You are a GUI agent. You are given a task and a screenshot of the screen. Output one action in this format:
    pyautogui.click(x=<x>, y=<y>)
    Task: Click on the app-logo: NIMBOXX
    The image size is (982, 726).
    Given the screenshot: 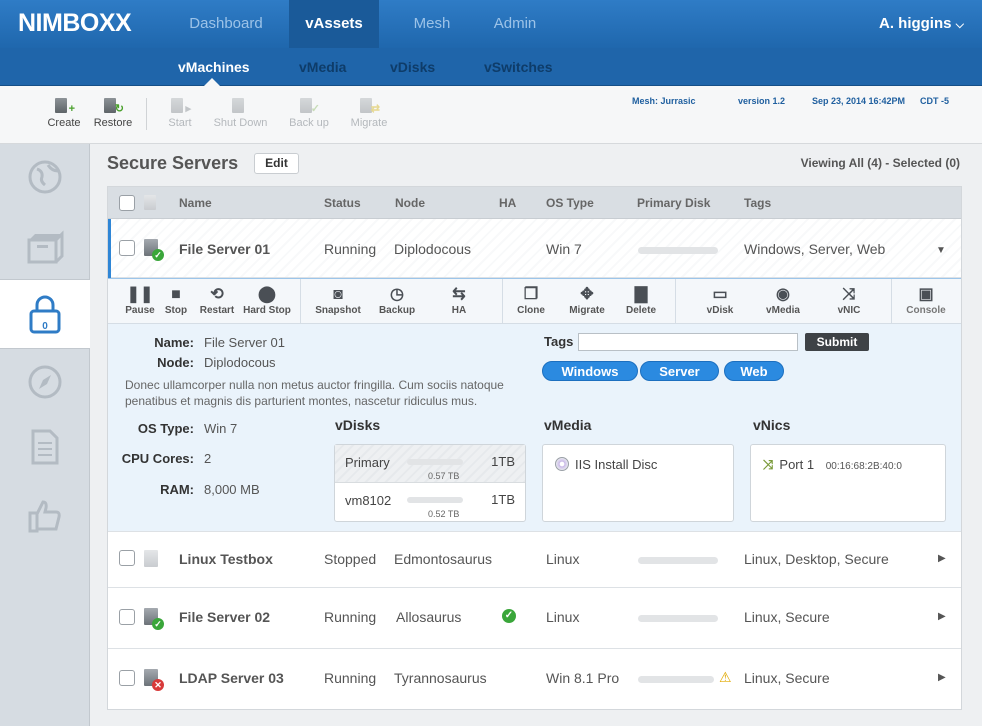 What is the action you would take?
    pyautogui.click(x=75, y=23)
    